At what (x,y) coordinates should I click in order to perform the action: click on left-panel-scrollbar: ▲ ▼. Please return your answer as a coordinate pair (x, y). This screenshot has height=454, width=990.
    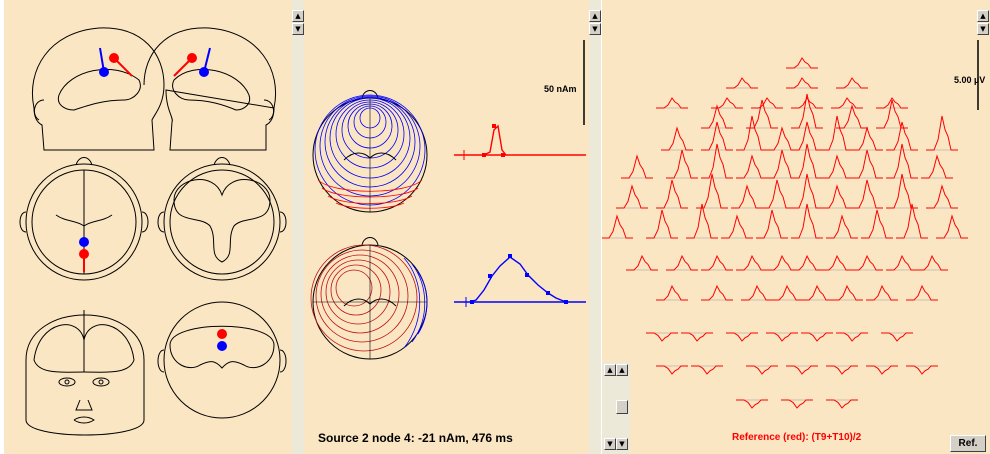
    Looking at the image, I should click on (298, 227).